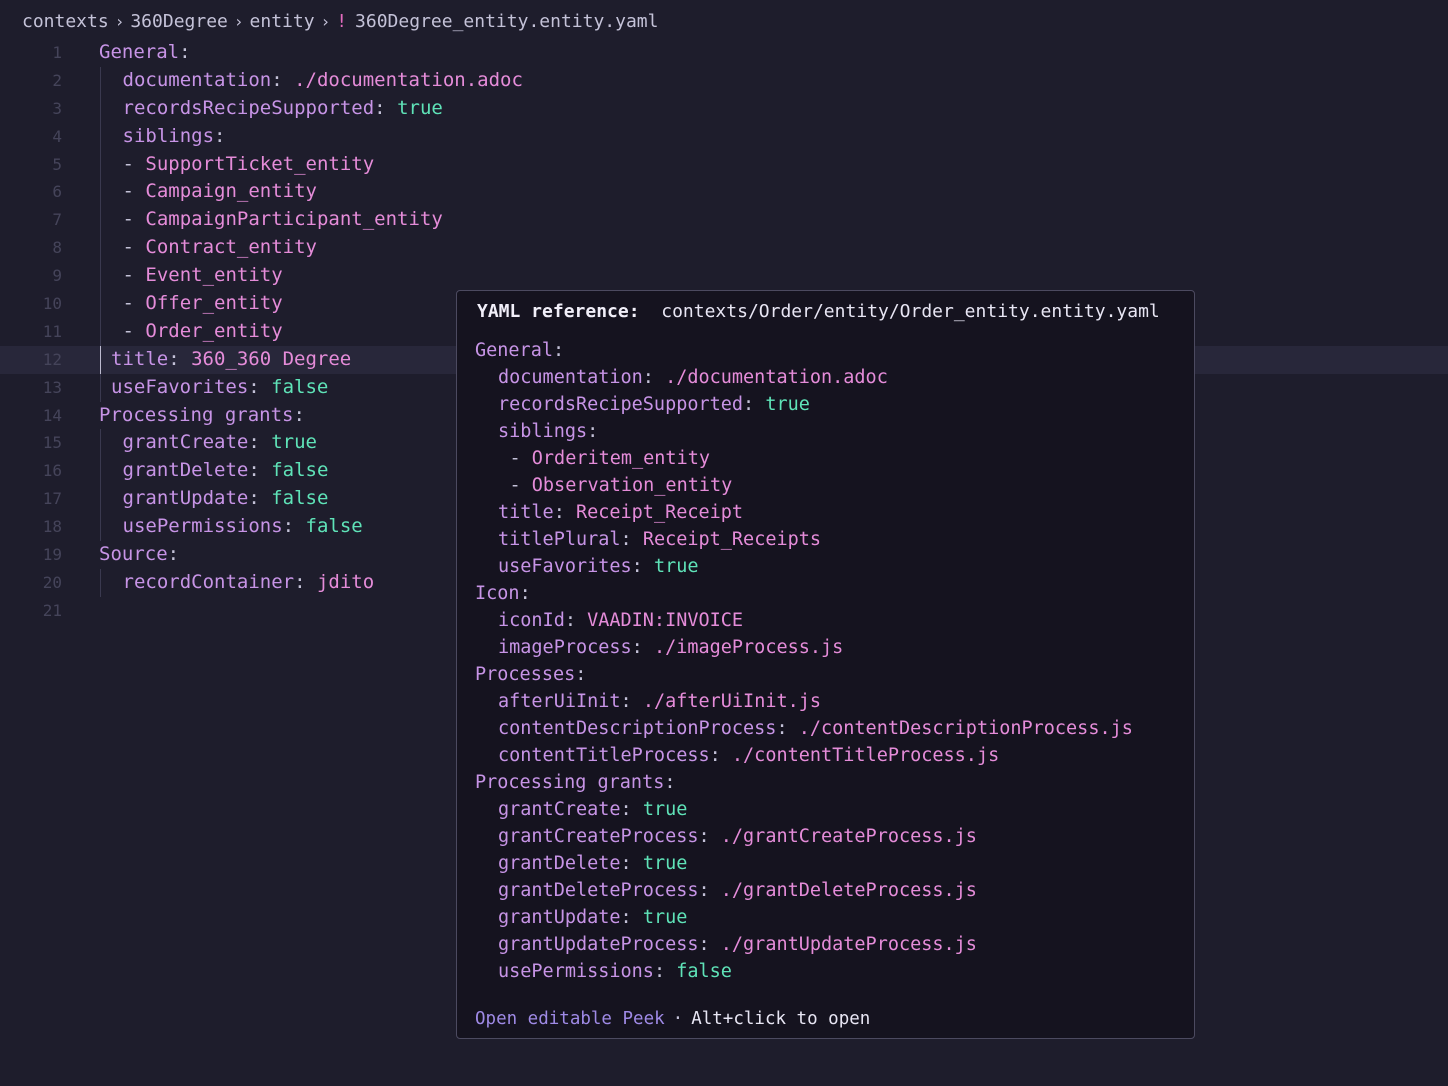 Image resolution: width=1448 pixels, height=1086 pixels. What do you see at coordinates (804, 512) in the screenshot?
I see `hover-yaml-line: title: Receipt_Receipt` at bounding box center [804, 512].